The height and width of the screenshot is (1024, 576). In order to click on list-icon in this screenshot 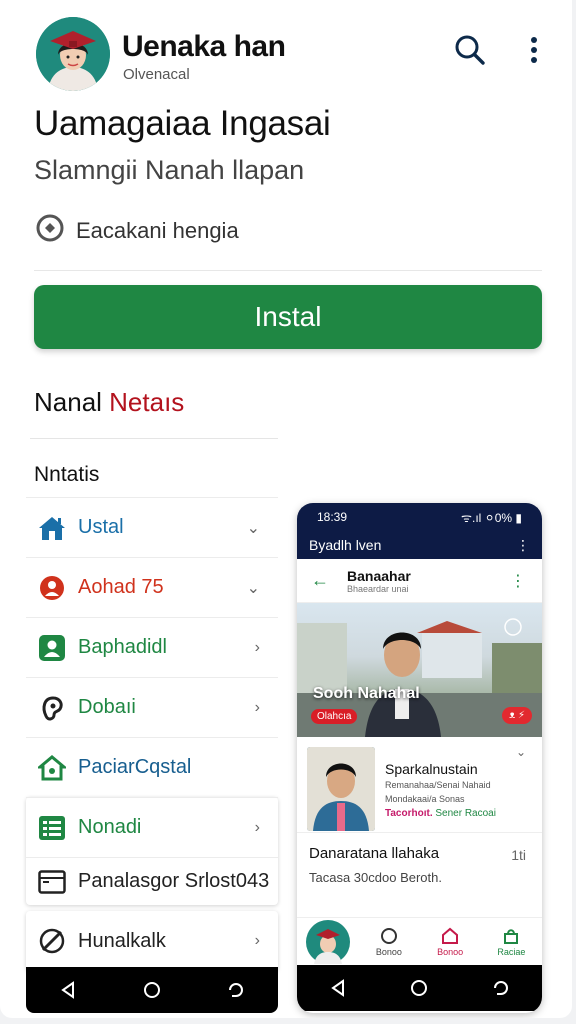, I will do `click(52, 828)`.